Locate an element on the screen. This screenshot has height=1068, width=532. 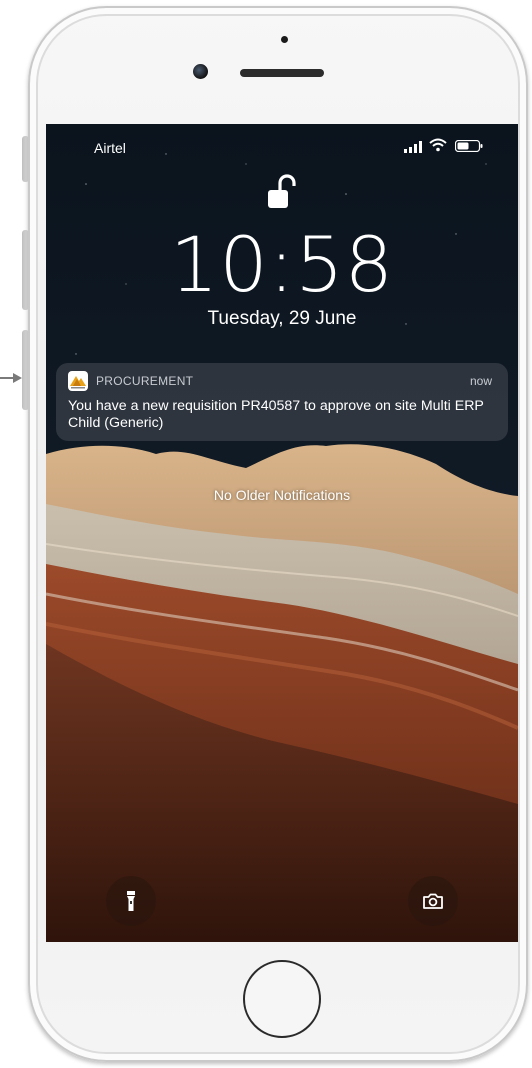
status-bar: Airtel is located at coordinates (282, 144).